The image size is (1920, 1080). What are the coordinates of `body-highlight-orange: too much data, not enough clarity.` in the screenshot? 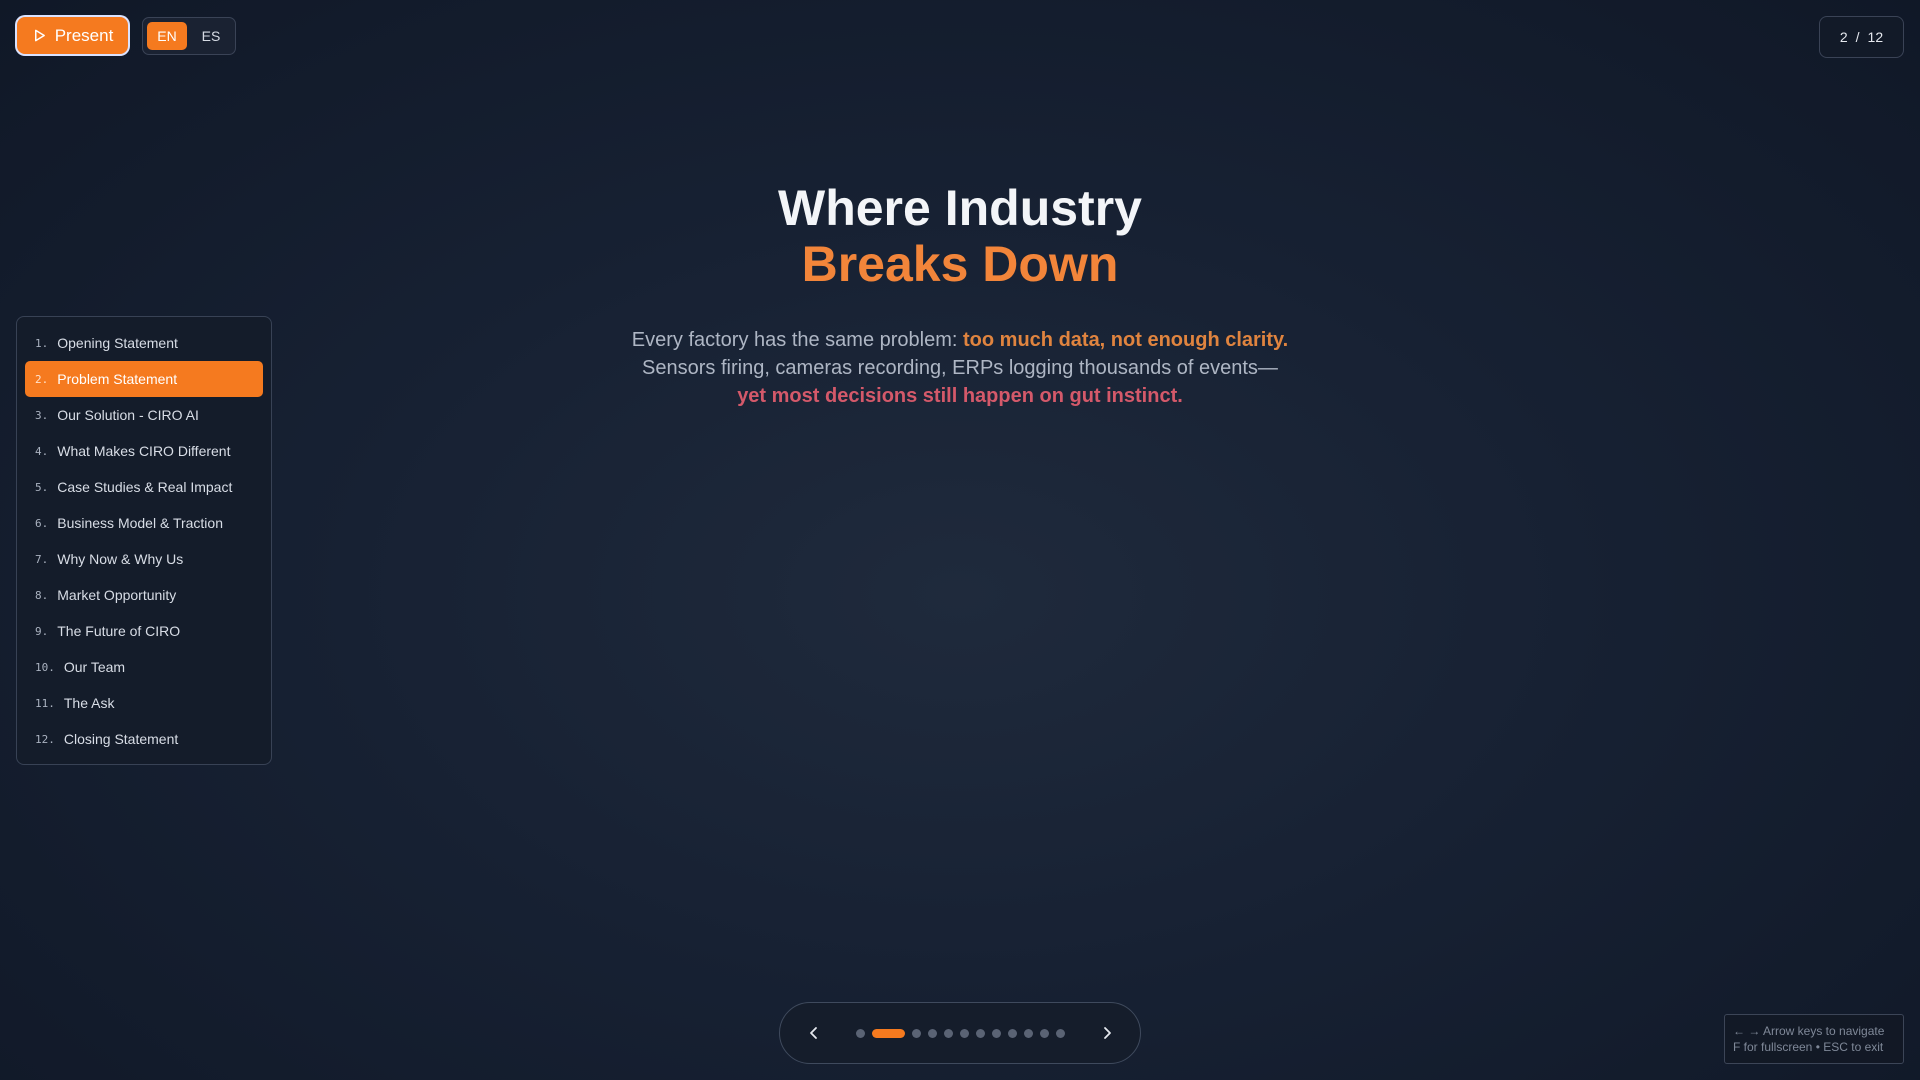 It's located at (1126, 340).